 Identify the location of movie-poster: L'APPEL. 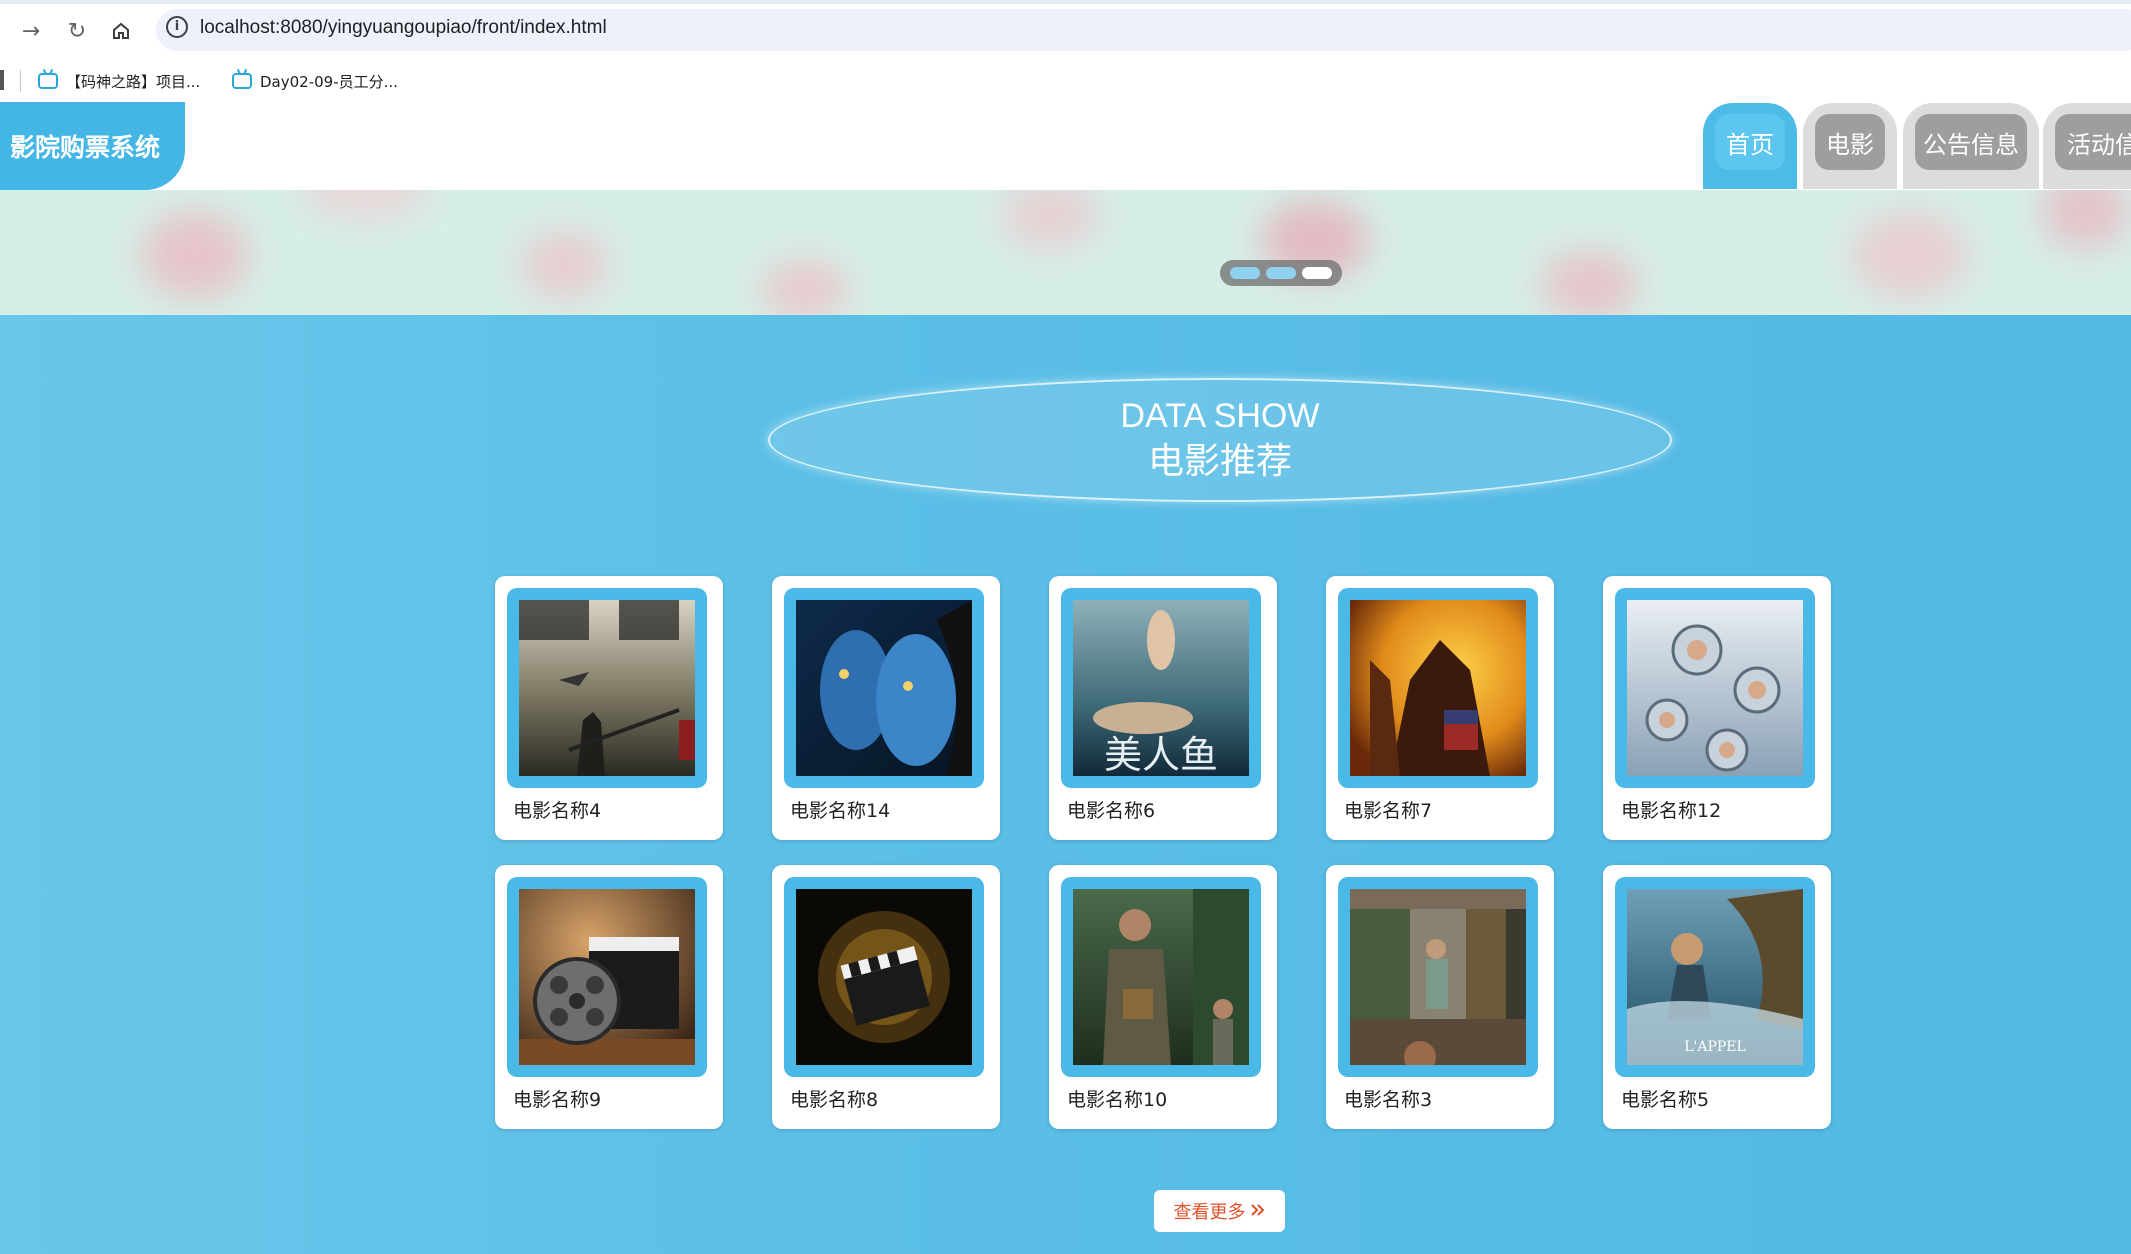
(1715, 977).